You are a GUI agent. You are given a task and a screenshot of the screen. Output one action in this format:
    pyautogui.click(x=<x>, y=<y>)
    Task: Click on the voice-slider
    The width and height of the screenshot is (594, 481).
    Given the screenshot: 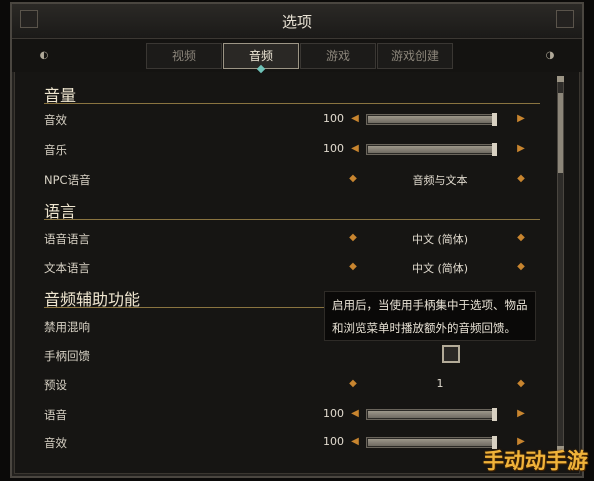 What is the action you would take?
    pyautogui.click(x=431, y=414)
    